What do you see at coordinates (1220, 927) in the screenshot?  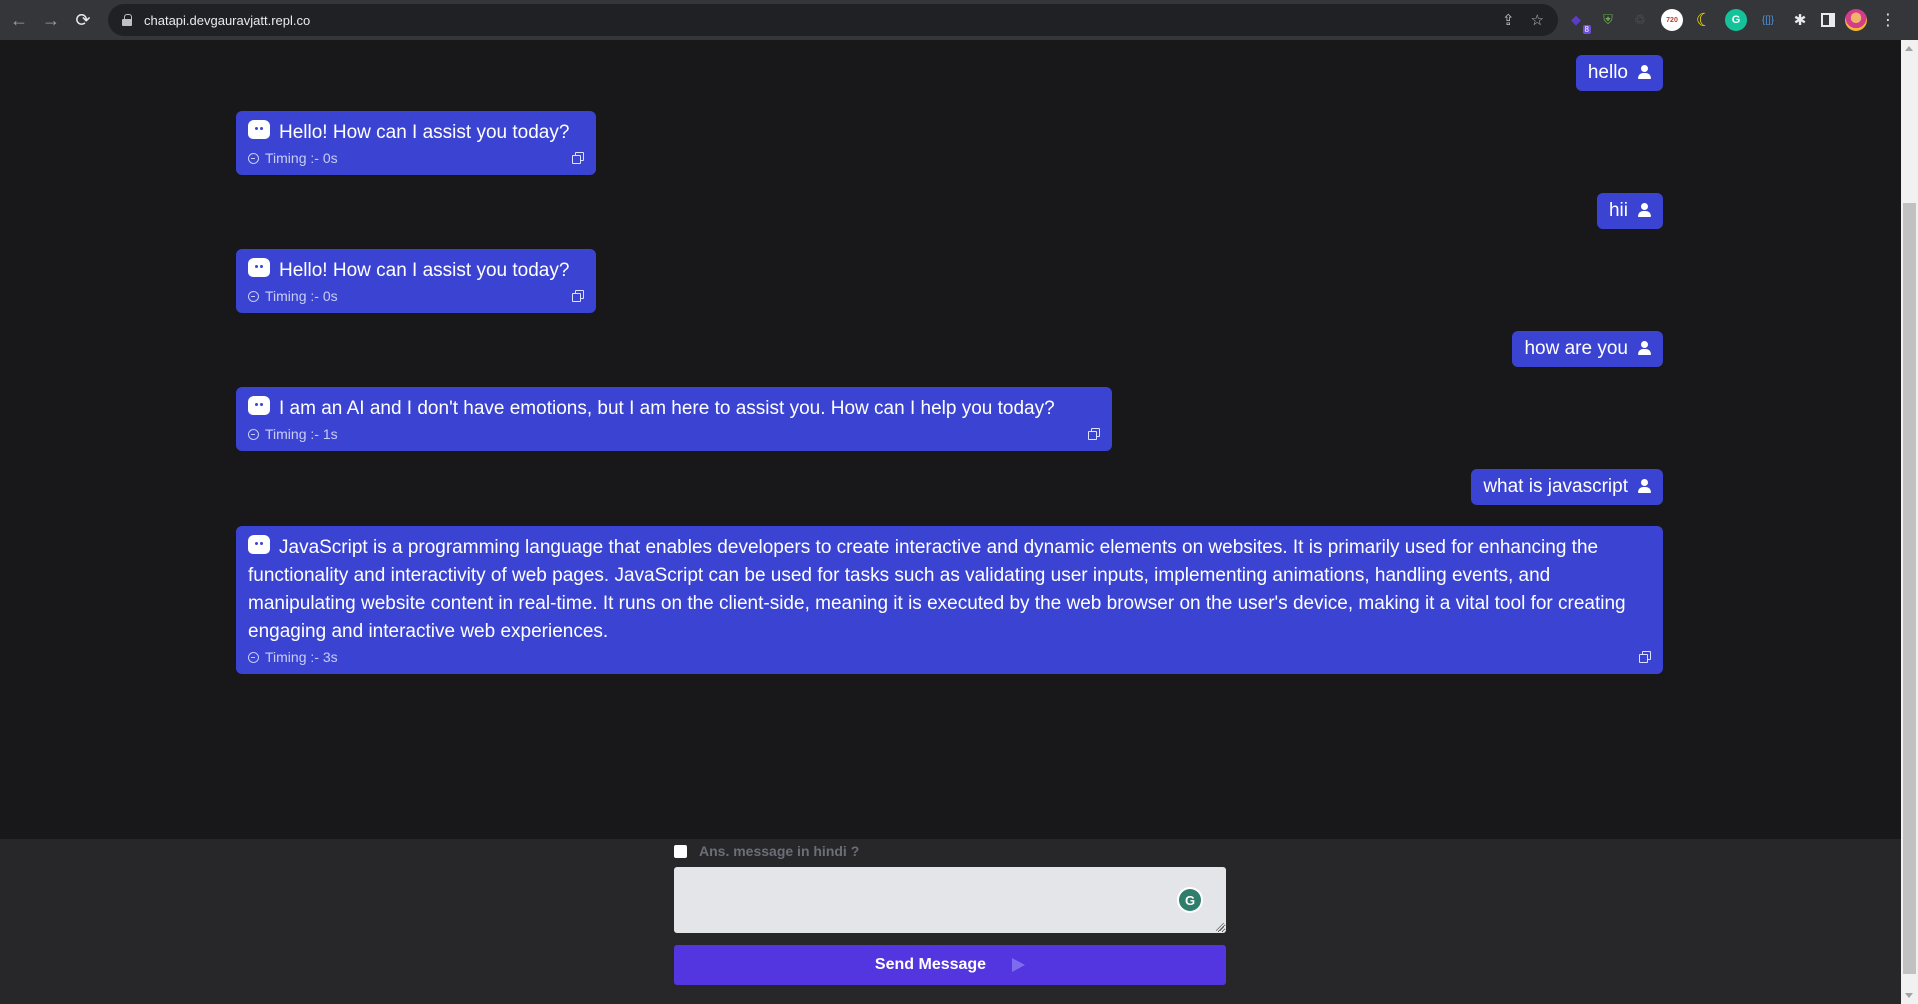 I see `resize-handle` at bounding box center [1220, 927].